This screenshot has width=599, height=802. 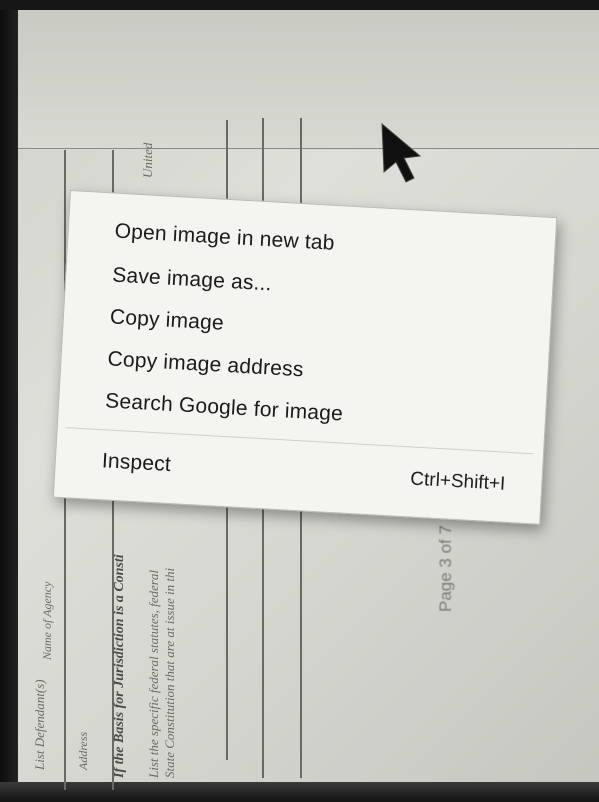 I want to click on menu-item-search-google-for-image: Search Google for image, so click(x=224, y=407).